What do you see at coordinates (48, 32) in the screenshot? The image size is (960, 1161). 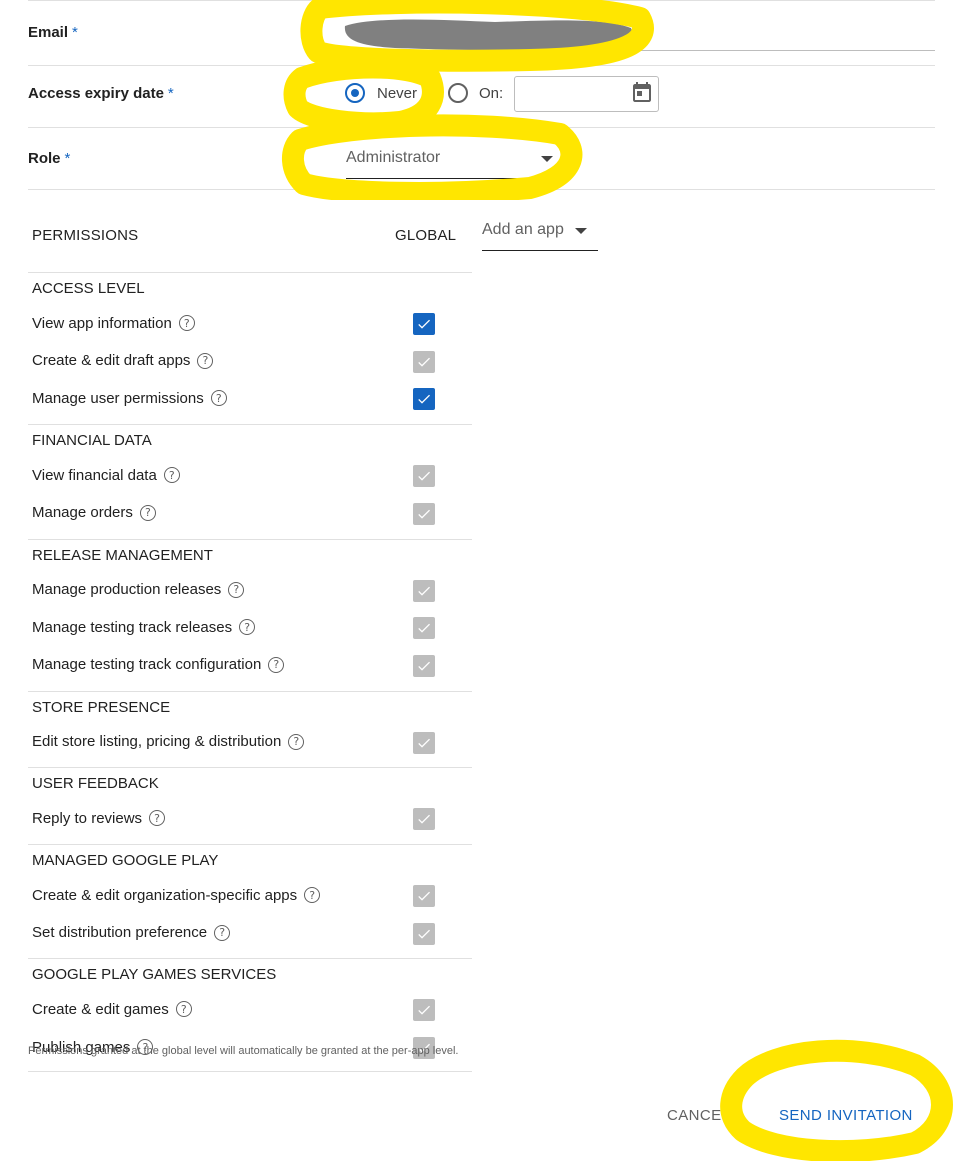 I see `email-label-text: Email` at bounding box center [48, 32].